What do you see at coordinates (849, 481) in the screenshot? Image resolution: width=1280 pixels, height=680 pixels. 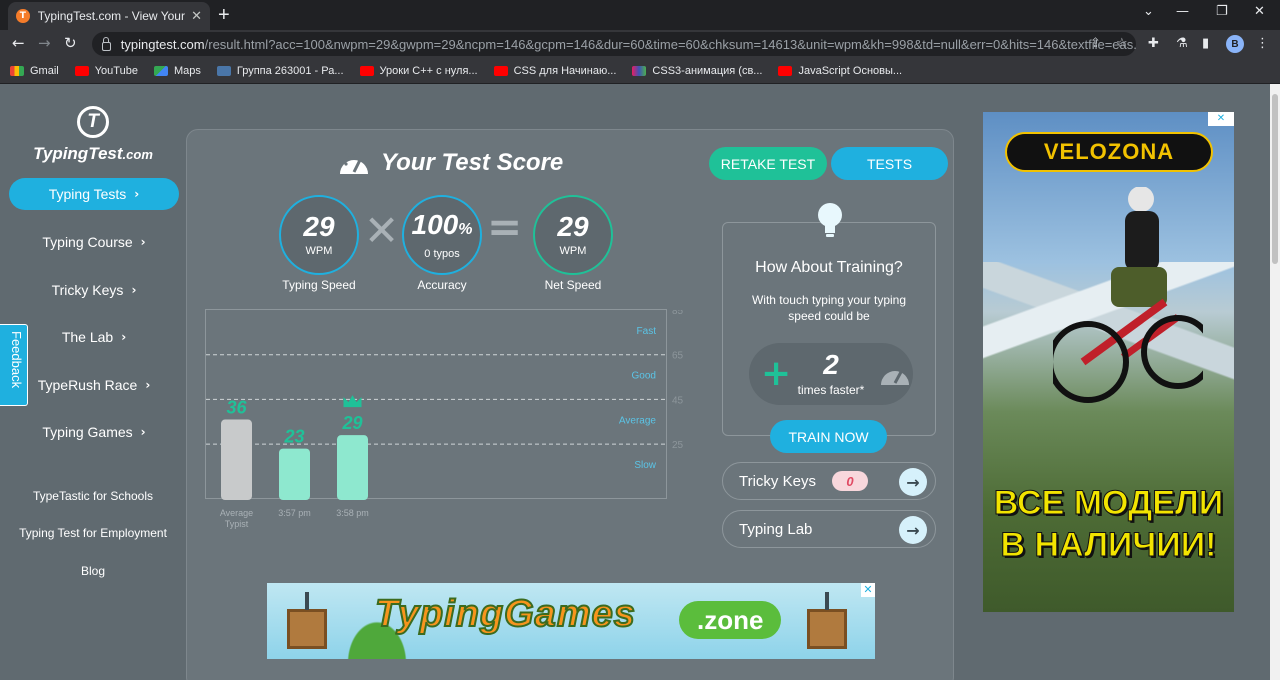 I see `tricky-keys-count-badge: 0` at bounding box center [849, 481].